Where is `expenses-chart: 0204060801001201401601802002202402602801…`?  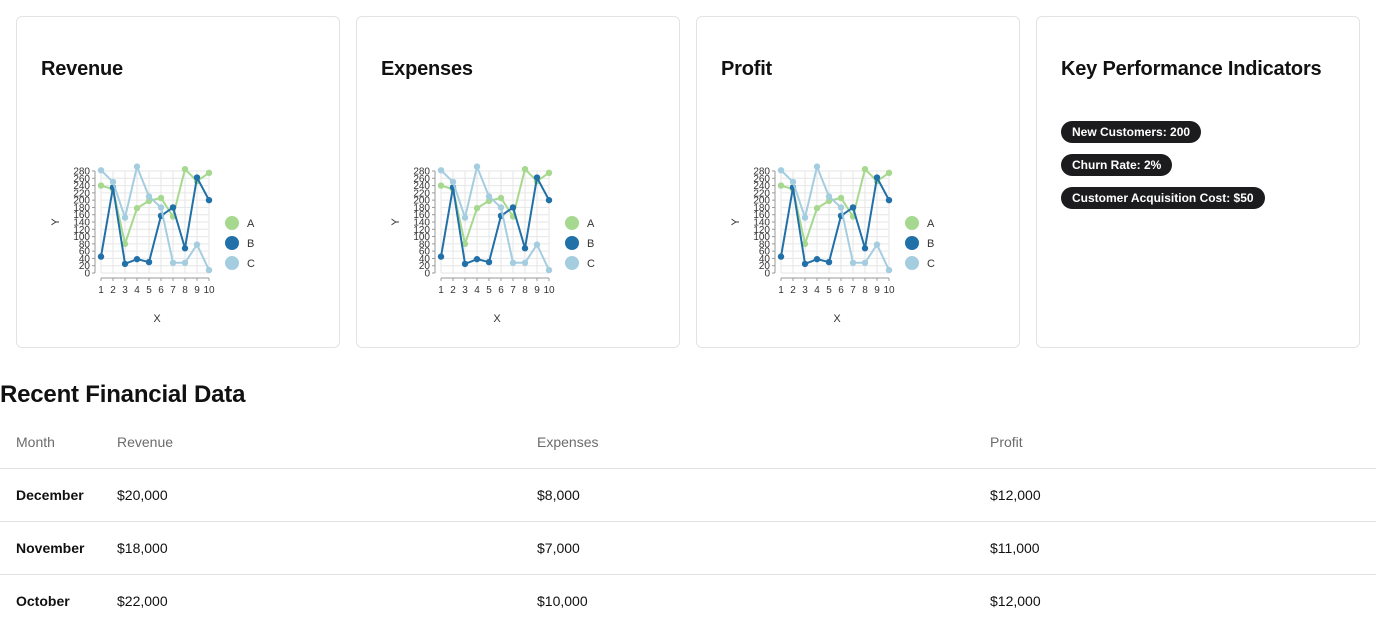
expenses-chart: 0204060801001201401601802002202402602801… is located at coordinates (492, 244).